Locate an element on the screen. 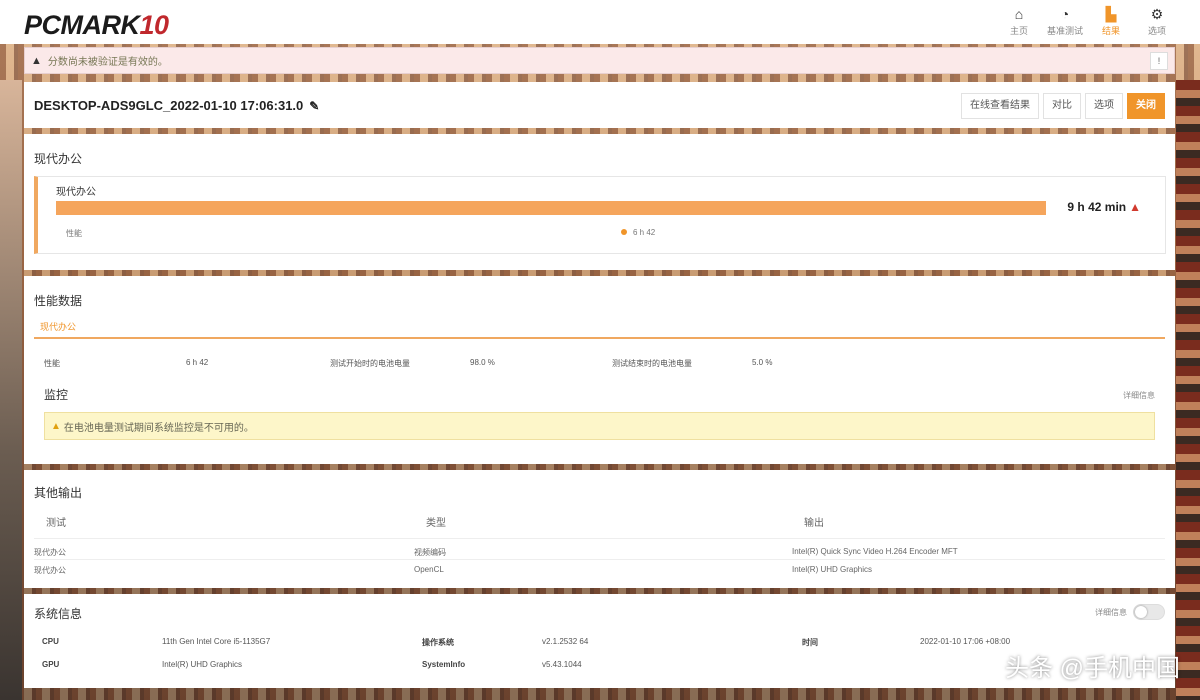 The width and height of the screenshot is (1200, 700). section-title: 性能数据 is located at coordinates (58, 301).